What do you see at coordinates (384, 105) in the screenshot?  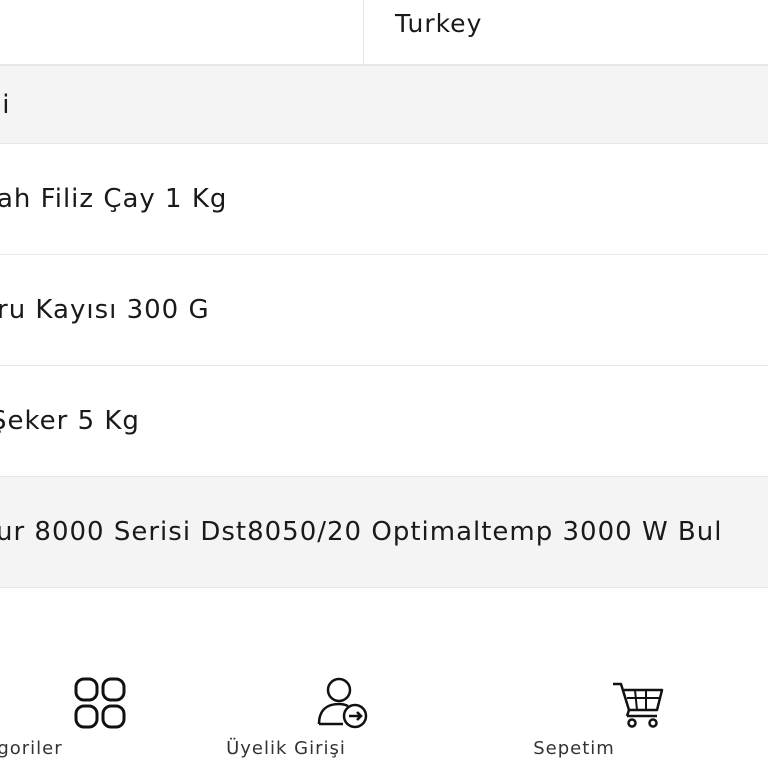 I see `list-header: li` at bounding box center [384, 105].